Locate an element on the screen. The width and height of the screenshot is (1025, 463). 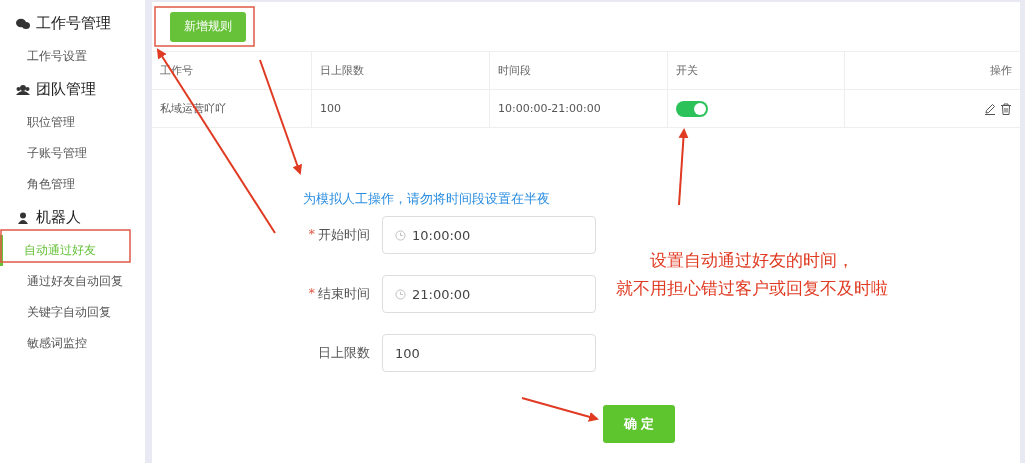
input-field: 100 is located at coordinates (489, 353).